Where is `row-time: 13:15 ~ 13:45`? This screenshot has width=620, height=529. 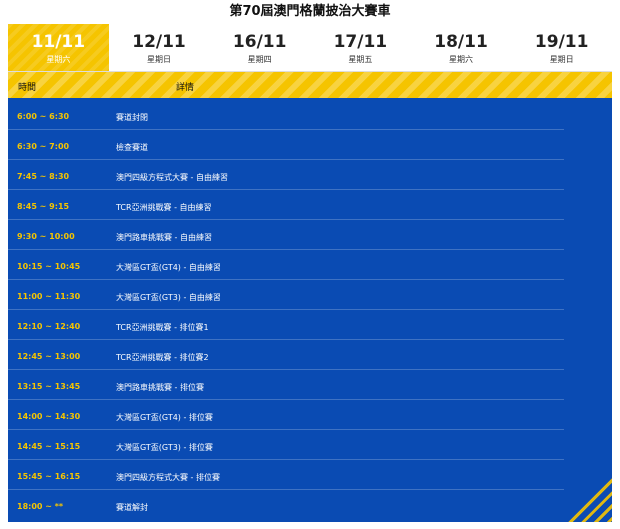
row-time: 13:15 ~ 13:45 is located at coordinates (49, 386).